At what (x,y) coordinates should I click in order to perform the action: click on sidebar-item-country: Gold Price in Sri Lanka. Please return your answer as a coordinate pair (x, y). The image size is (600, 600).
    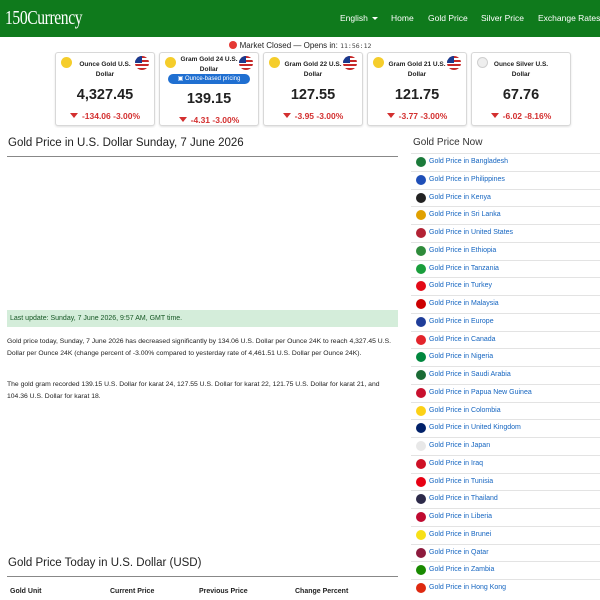
    Looking at the image, I should click on (505, 215).